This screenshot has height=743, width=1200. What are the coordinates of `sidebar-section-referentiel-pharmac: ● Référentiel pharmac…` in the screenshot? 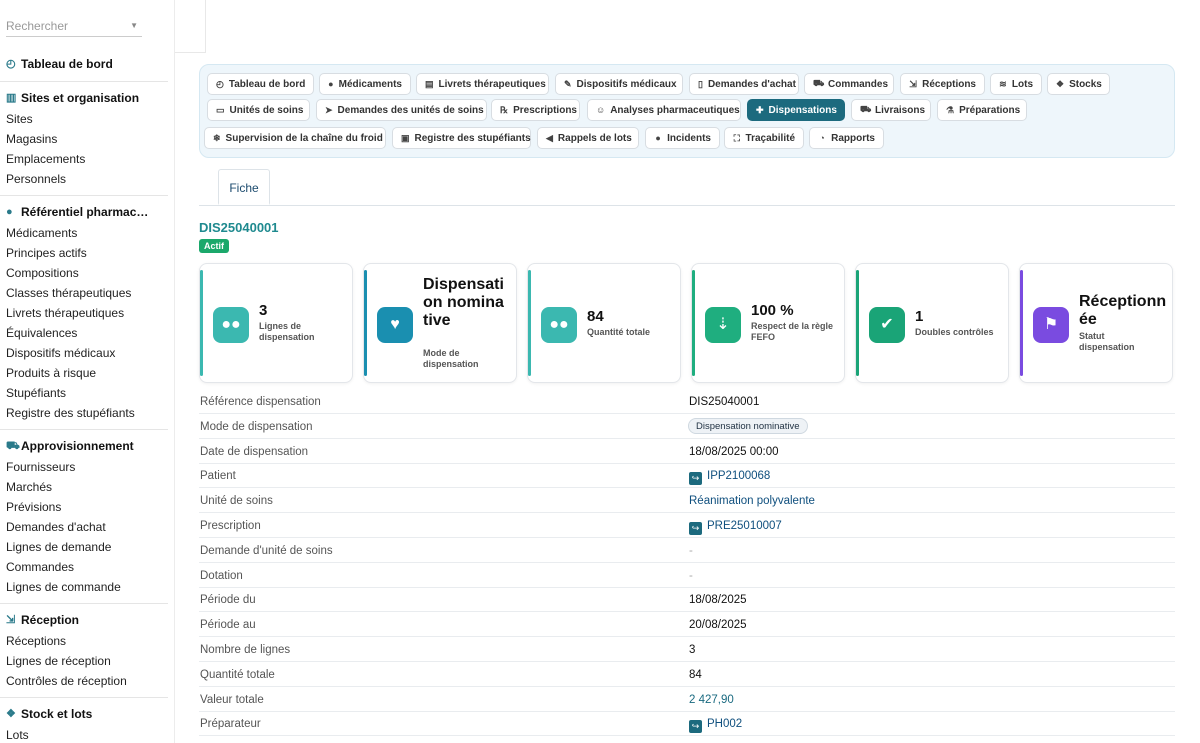 It's located at (77, 212).